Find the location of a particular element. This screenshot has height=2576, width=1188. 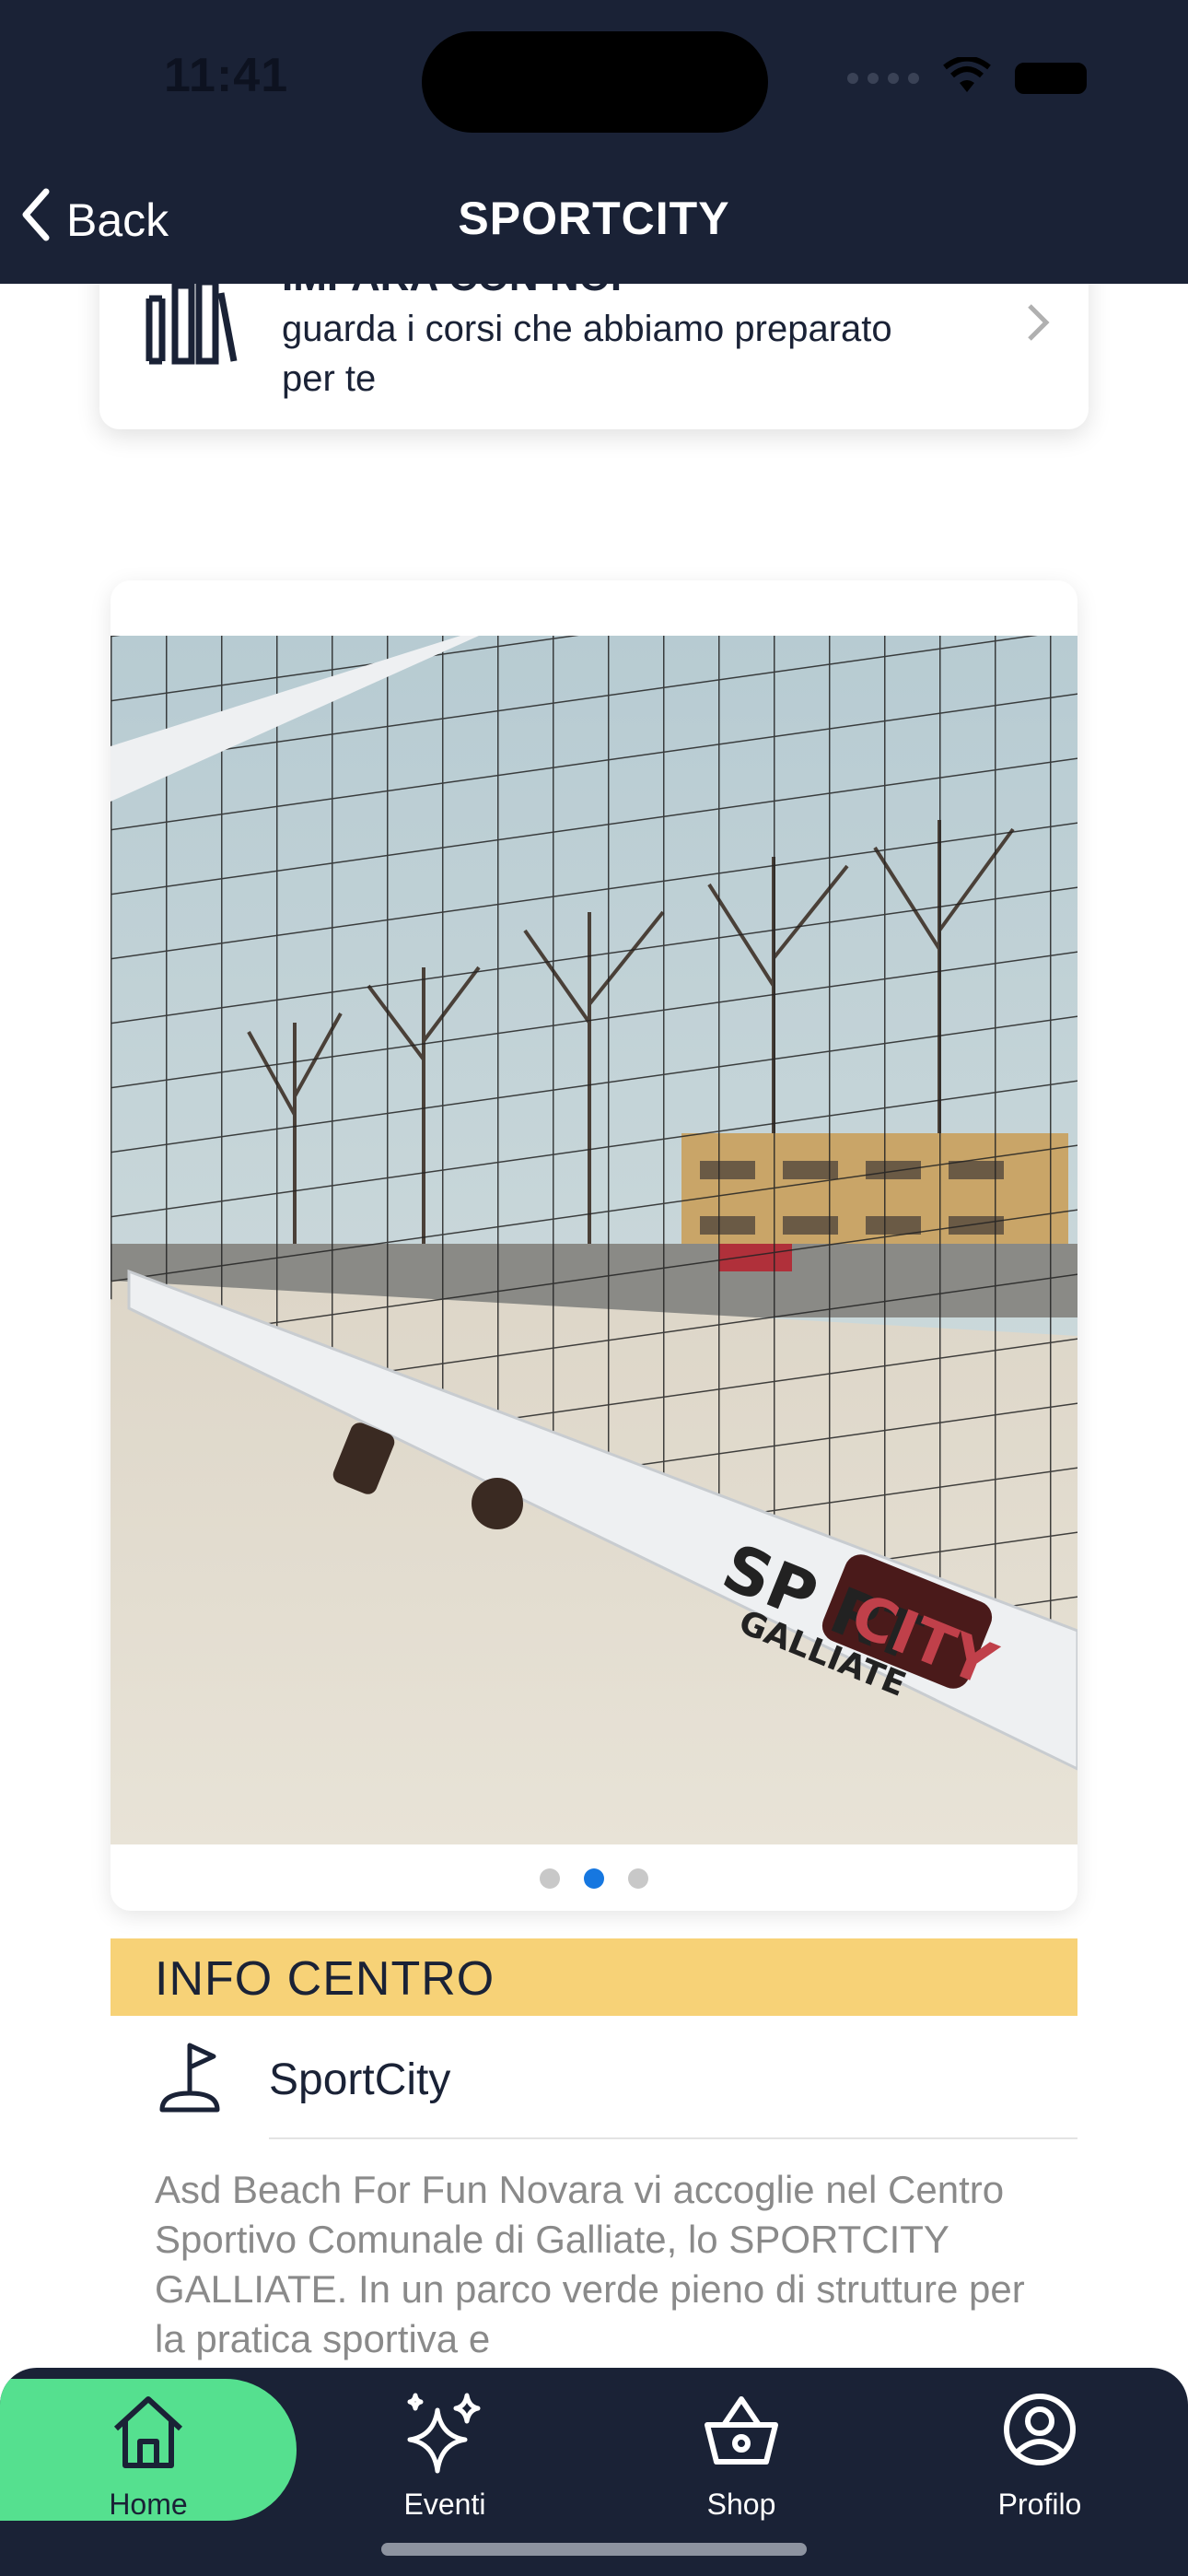

divider is located at coordinates (673, 2138).